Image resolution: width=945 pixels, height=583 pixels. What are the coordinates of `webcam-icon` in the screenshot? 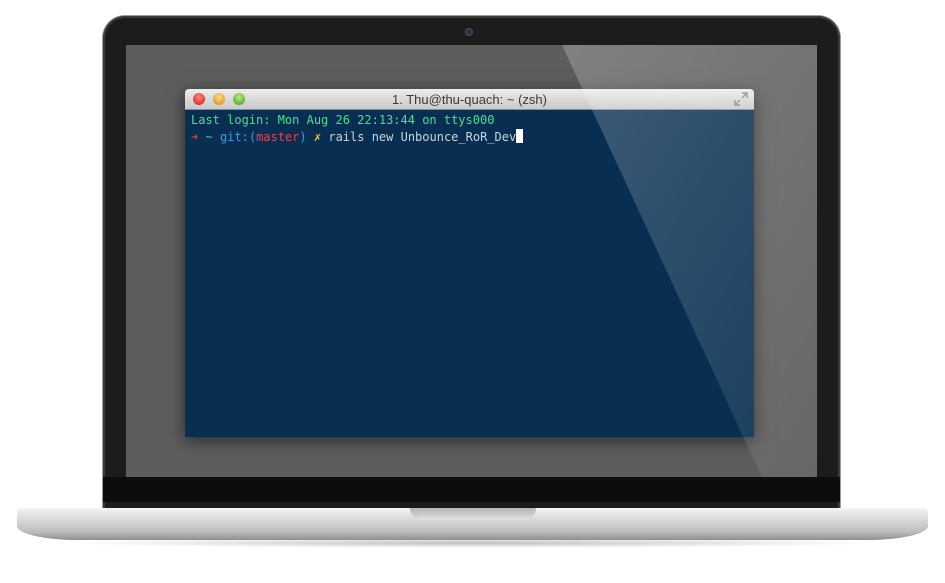 It's located at (469, 32).